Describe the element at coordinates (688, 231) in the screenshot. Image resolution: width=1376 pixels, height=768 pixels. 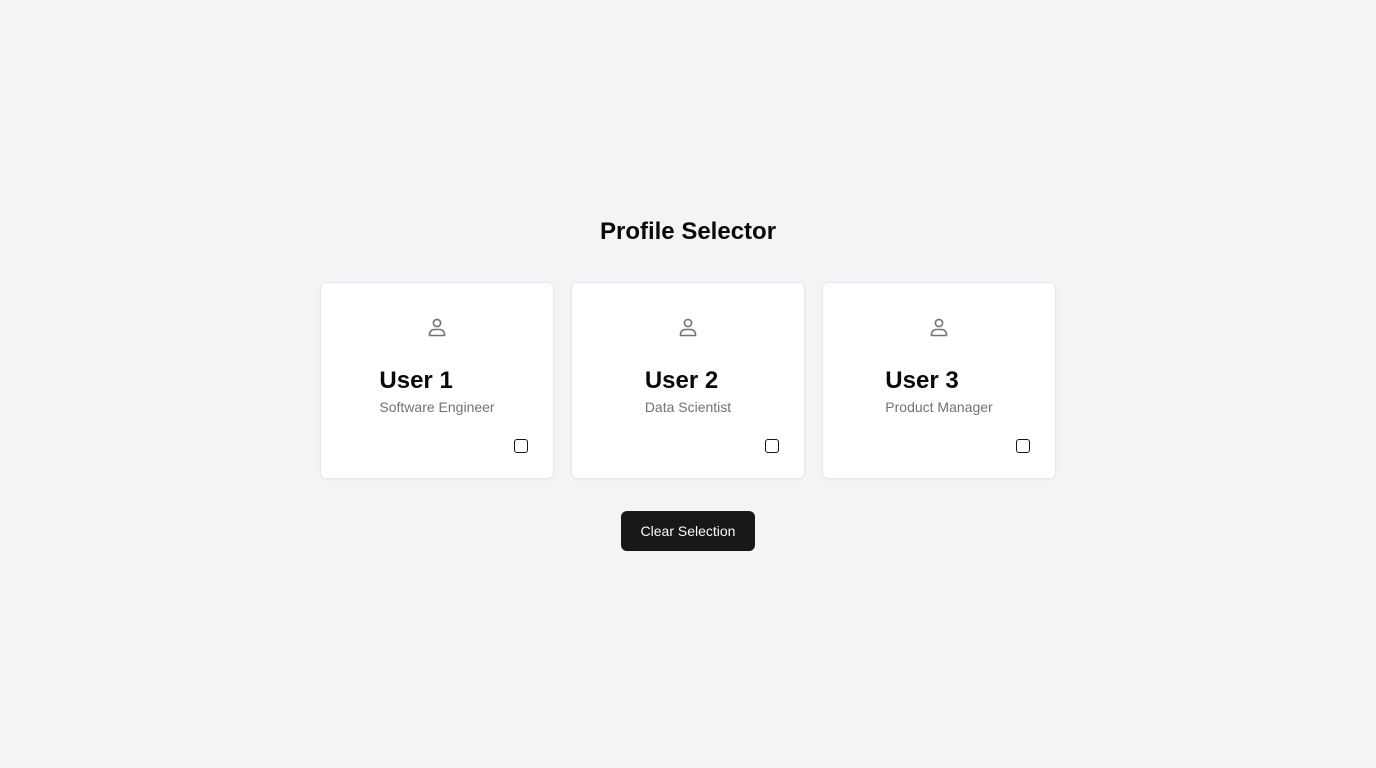
I see `page-title: Profile Selector` at that location.